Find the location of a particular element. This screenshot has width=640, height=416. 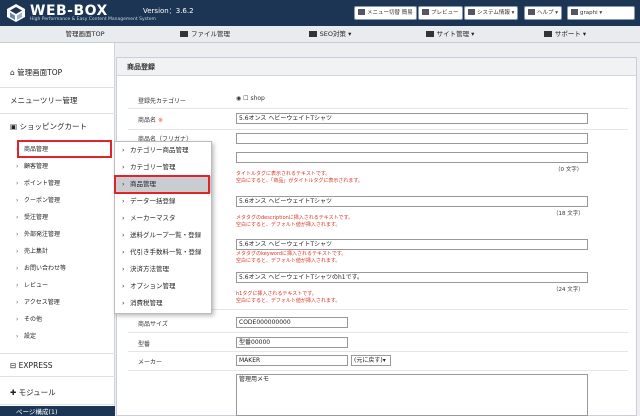

description-input: 5.6オンス ヘビーウェイトTシャツ is located at coordinates (412, 201).